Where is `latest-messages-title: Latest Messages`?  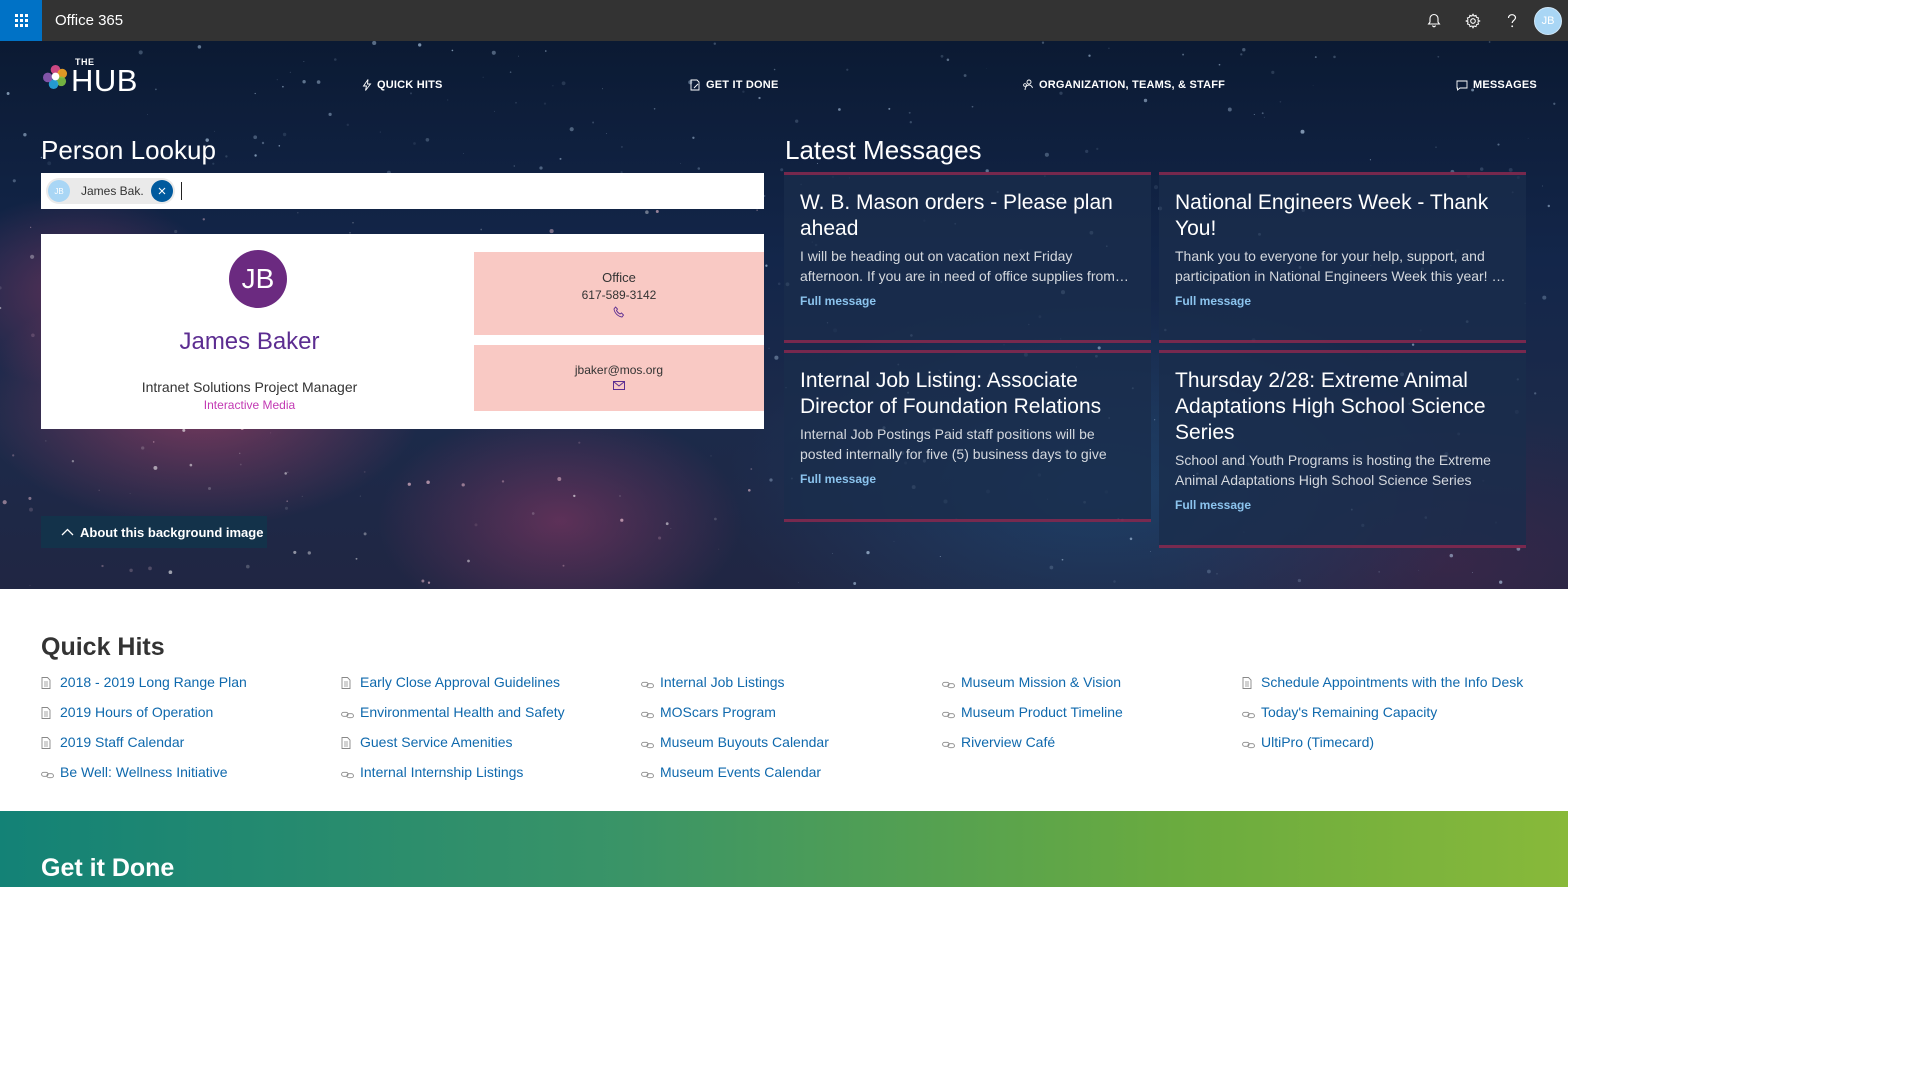
latest-messages-title: Latest Messages is located at coordinates (883, 150).